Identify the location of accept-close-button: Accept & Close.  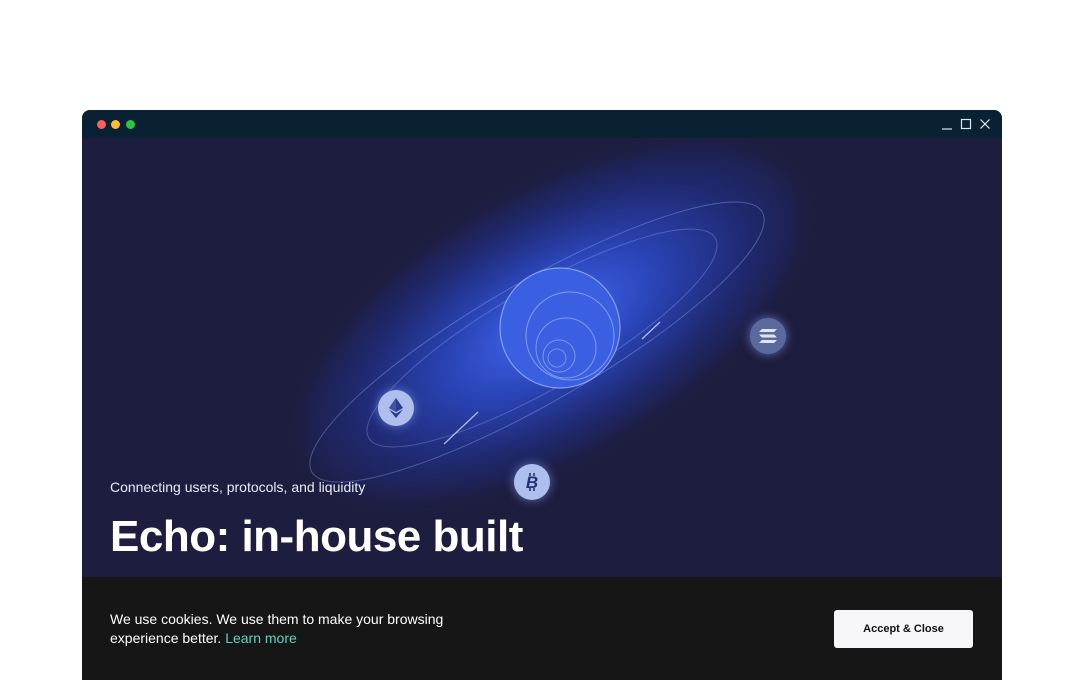
(903, 629).